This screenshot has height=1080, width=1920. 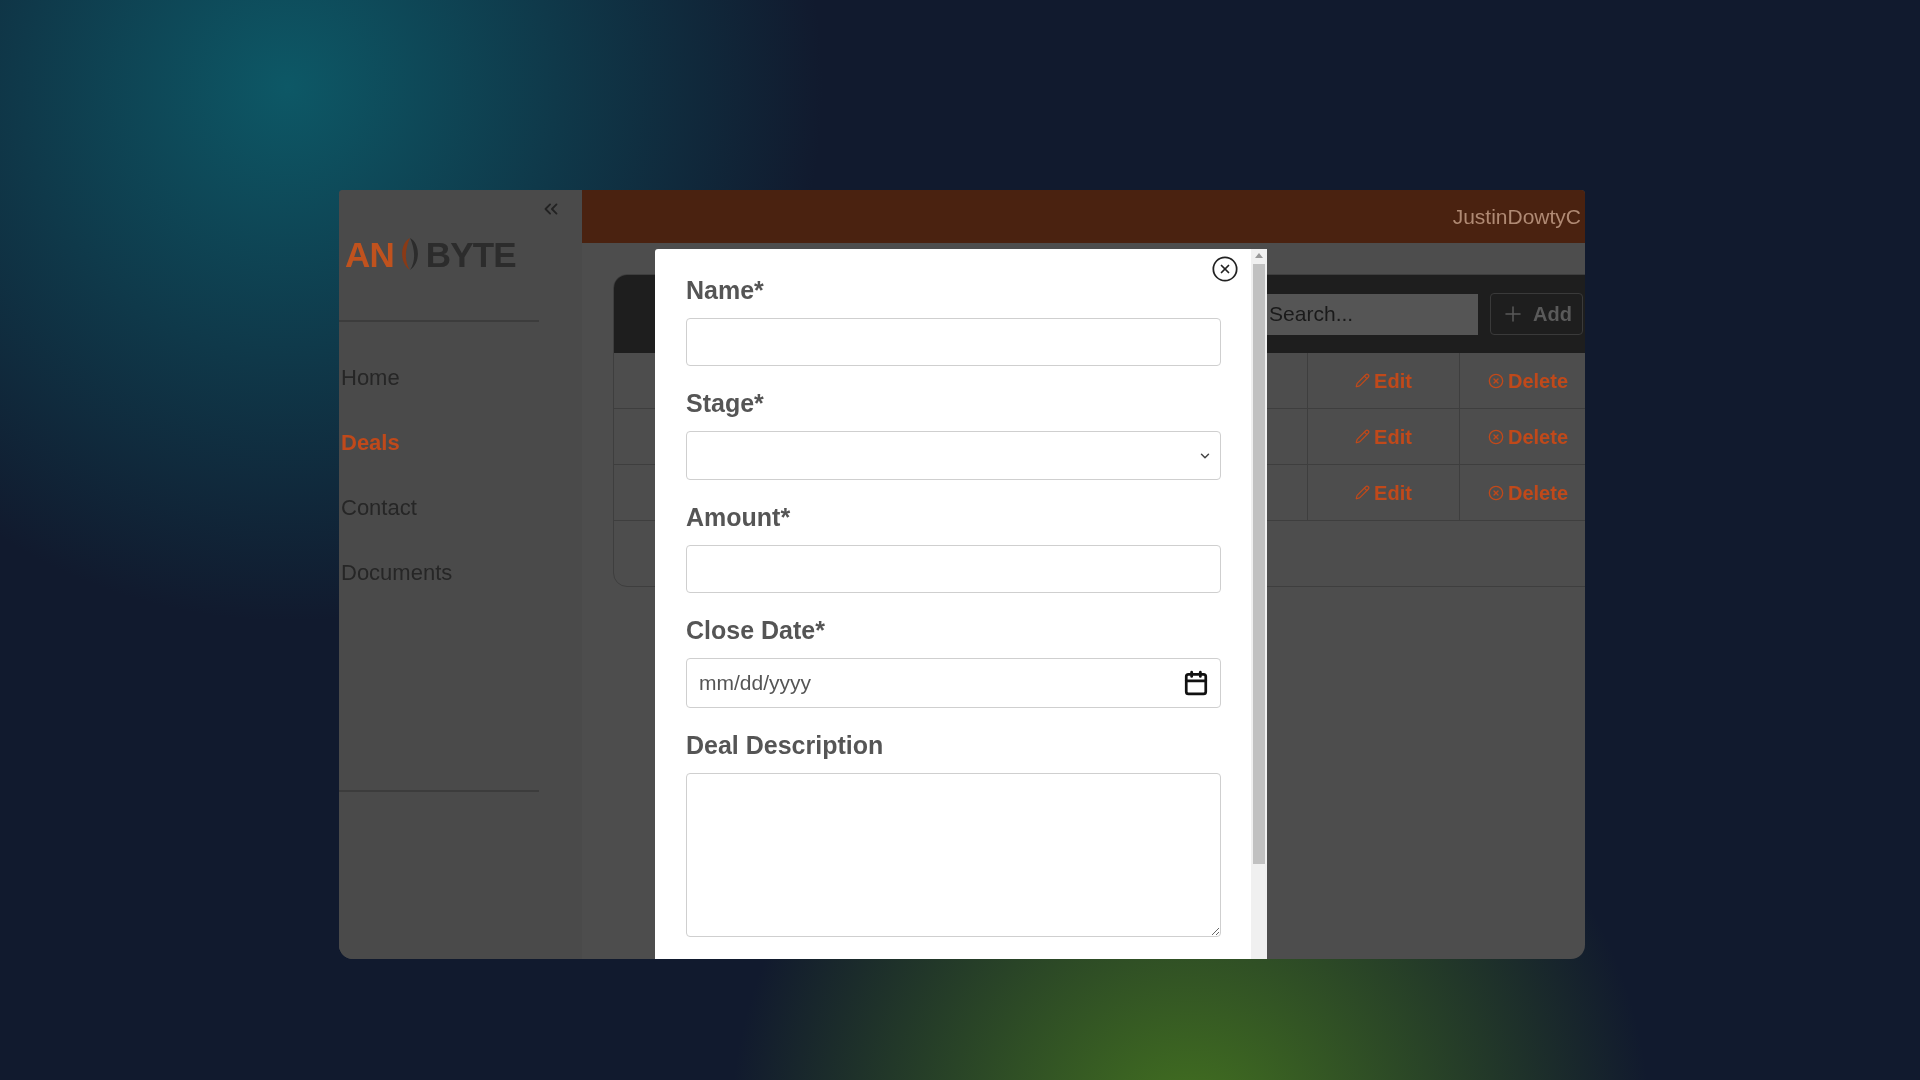 What do you see at coordinates (739, 517) in the screenshot?
I see `field-label: Amount*` at bounding box center [739, 517].